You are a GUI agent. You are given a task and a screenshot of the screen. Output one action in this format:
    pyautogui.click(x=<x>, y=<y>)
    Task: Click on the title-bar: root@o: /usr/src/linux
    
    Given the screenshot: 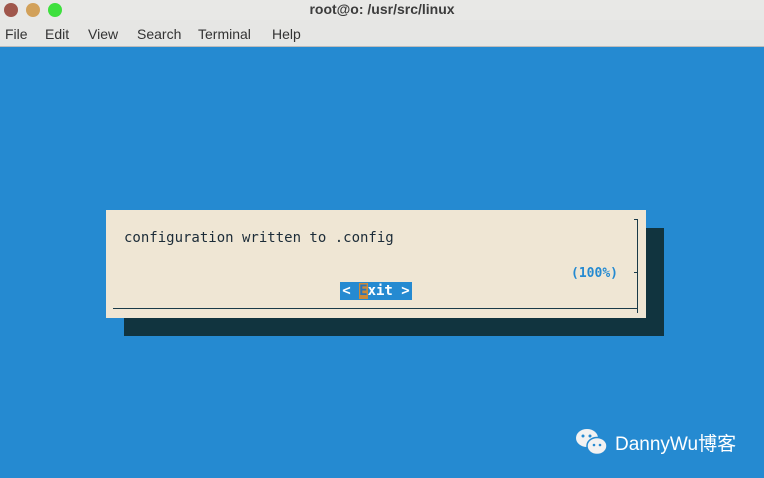 What is the action you would take?
    pyautogui.click(x=382, y=10)
    